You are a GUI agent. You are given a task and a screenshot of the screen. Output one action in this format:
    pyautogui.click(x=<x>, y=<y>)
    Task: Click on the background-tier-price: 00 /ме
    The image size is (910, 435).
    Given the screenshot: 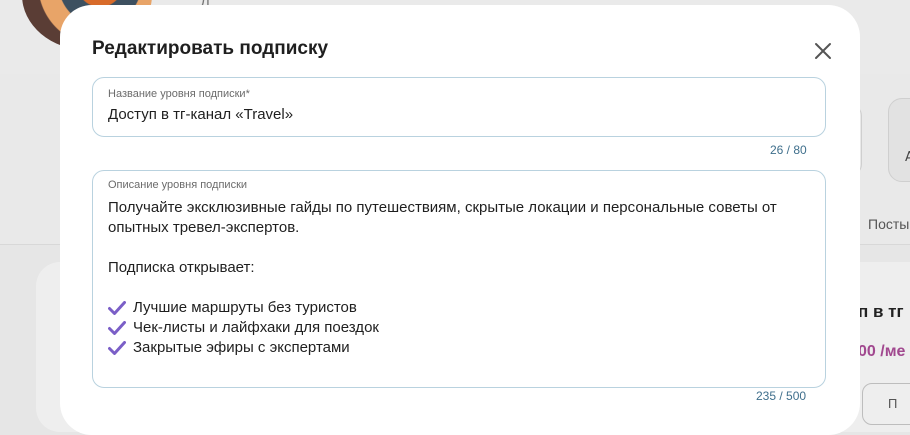 What is the action you would take?
    pyautogui.click(x=882, y=351)
    